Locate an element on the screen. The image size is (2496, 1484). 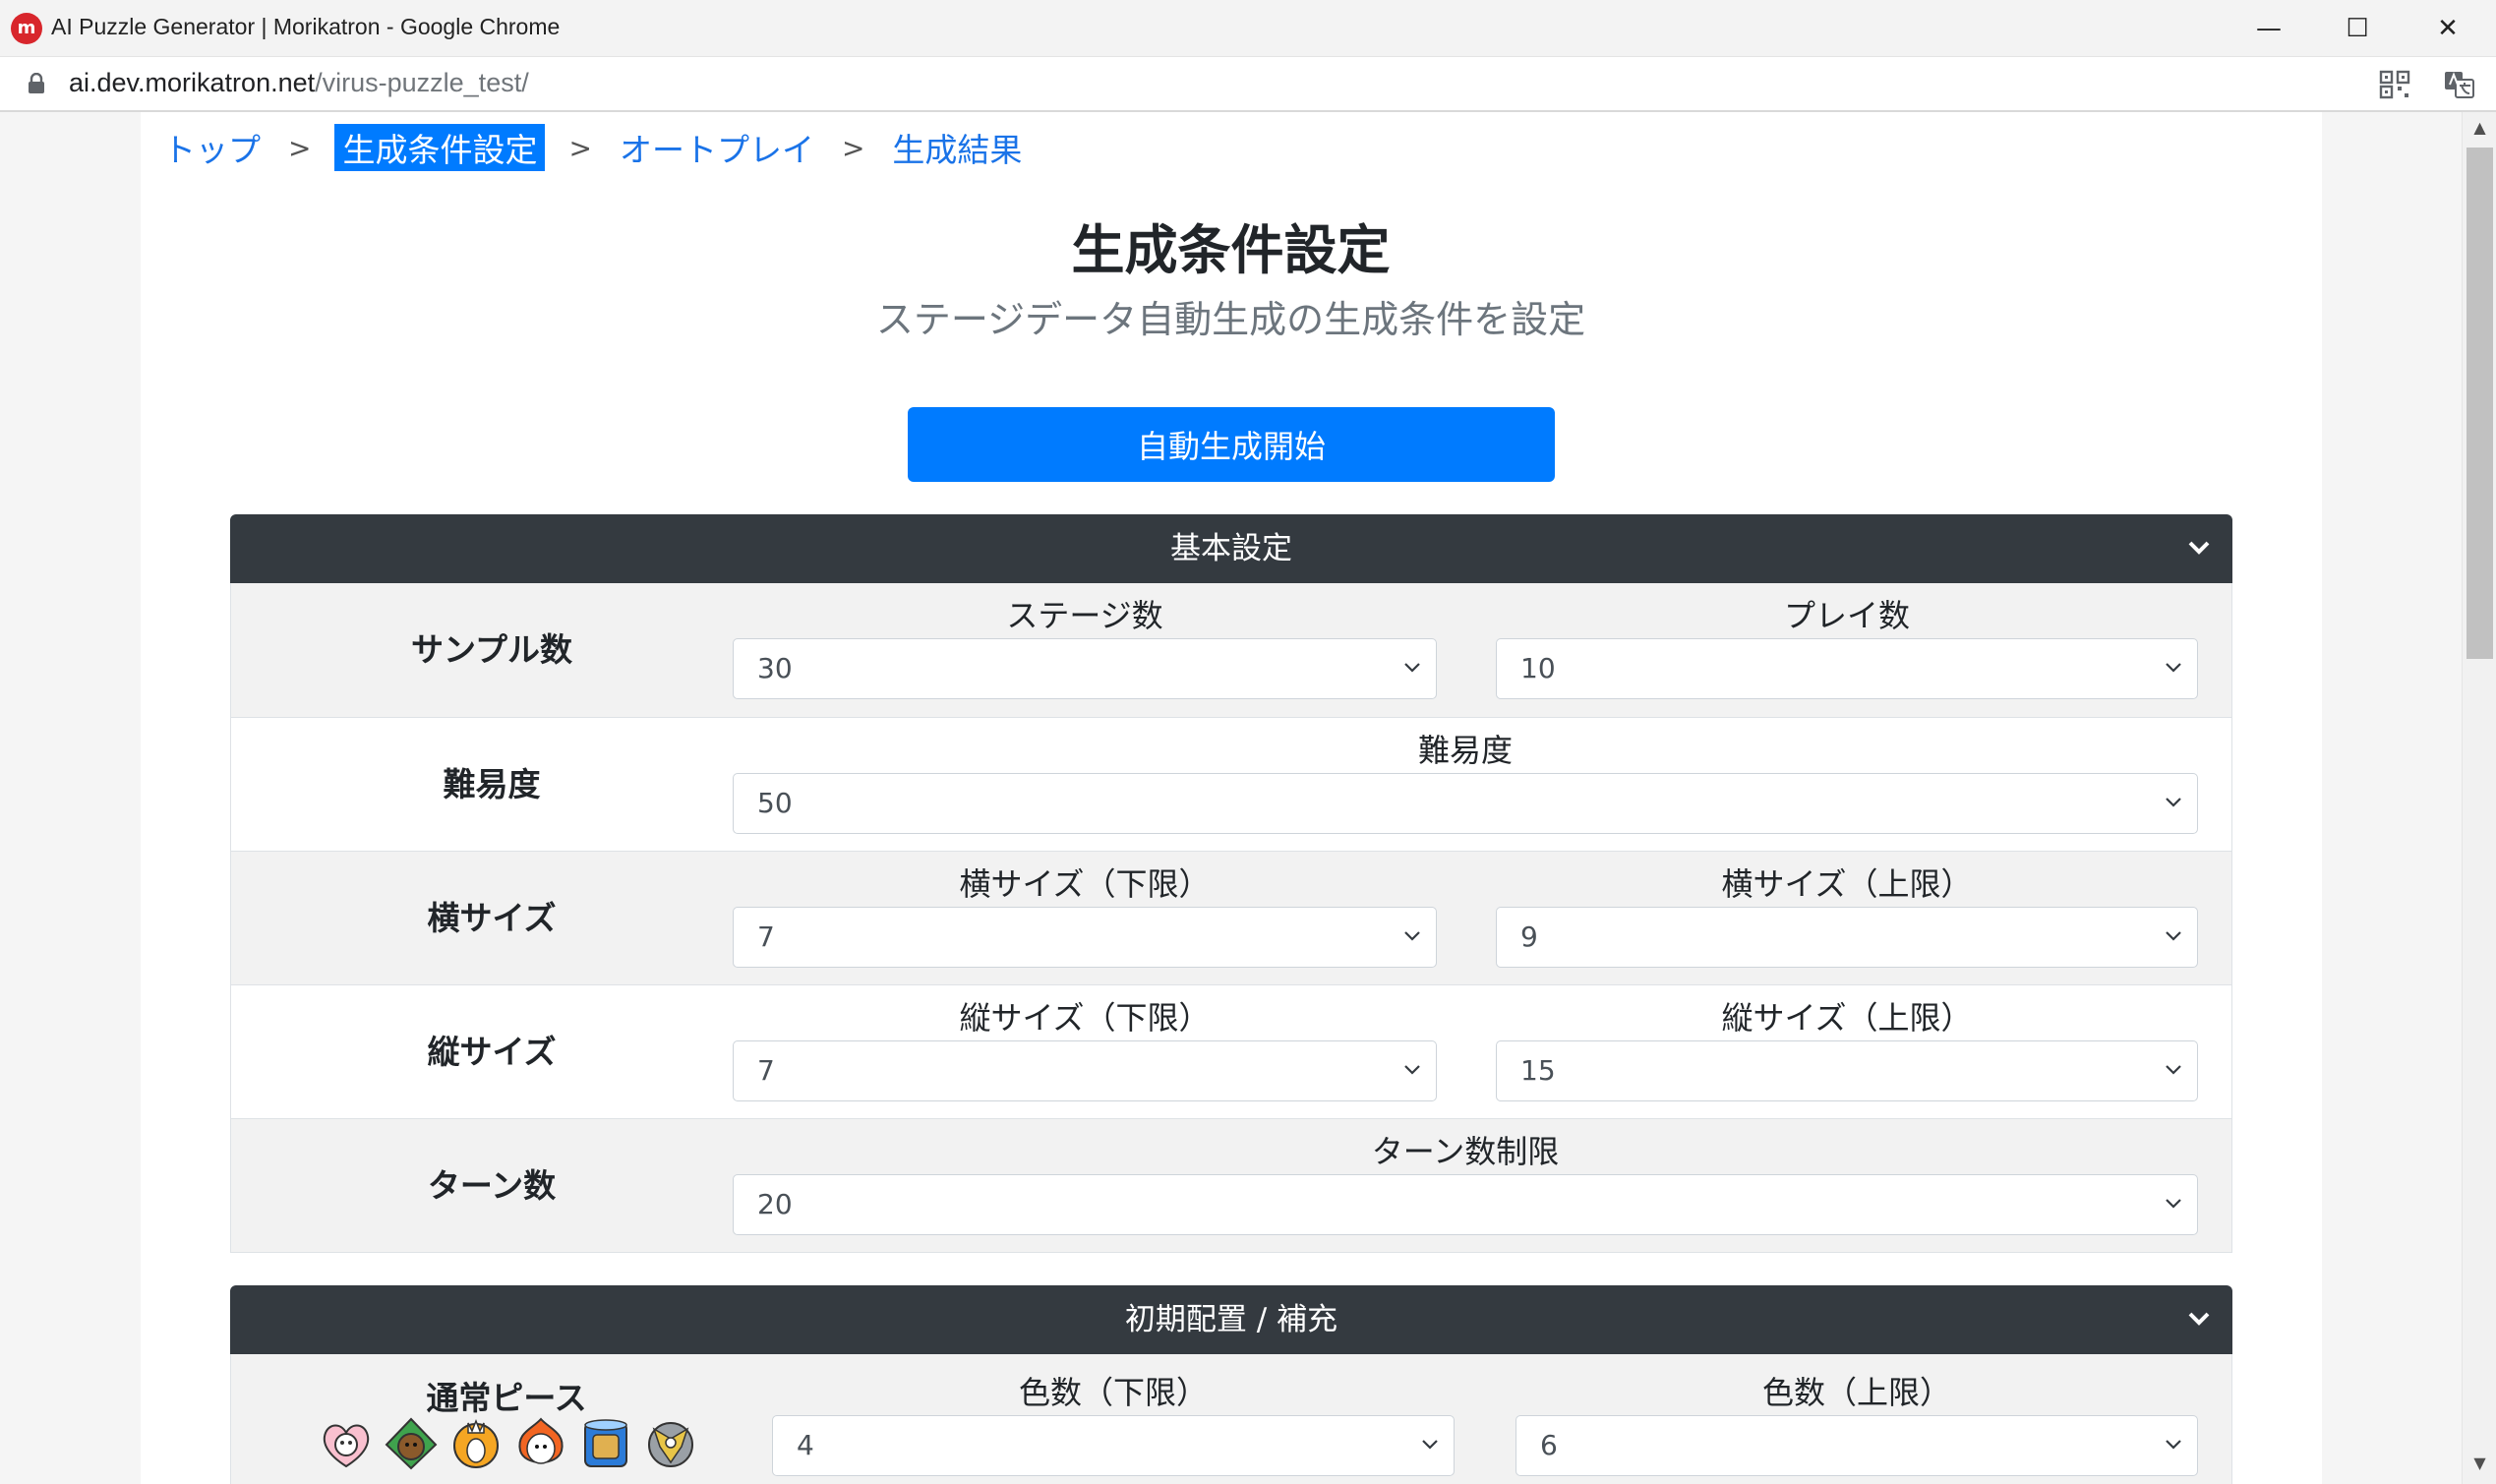
breadcrumb-results: 生成結果 is located at coordinates (957, 148).